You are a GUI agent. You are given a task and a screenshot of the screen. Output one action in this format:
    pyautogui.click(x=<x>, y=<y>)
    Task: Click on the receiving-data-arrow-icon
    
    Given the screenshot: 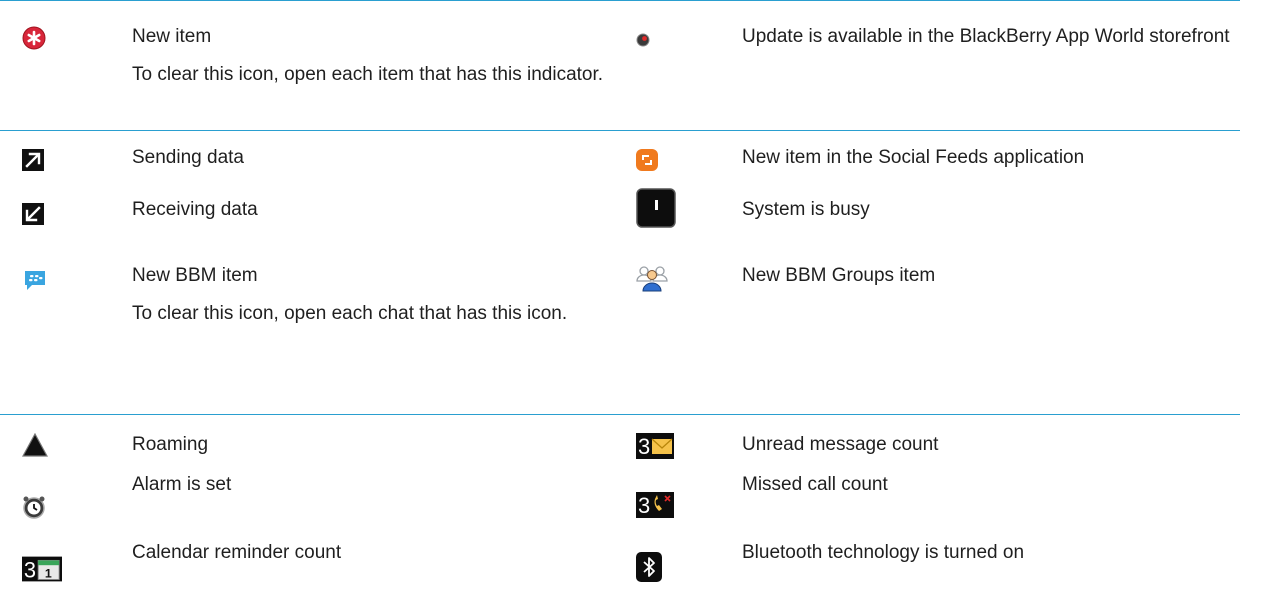 What is the action you would take?
    pyautogui.click(x=42, y=214)
    